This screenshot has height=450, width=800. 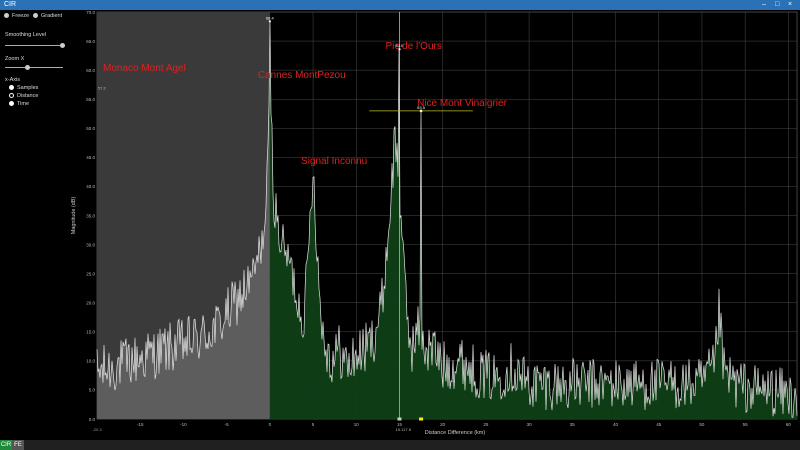 What do you see at coordinates (789, 424) in the screenshot?
I see `x-tick-label: 60` at bounding box center [789, 424].